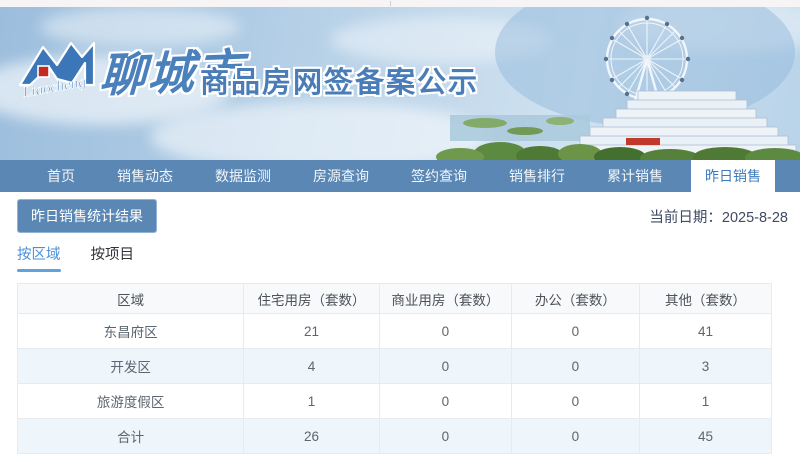 This screenshot has height=471, width=800. I want to click on cell-value: 45, so click(705, 436).